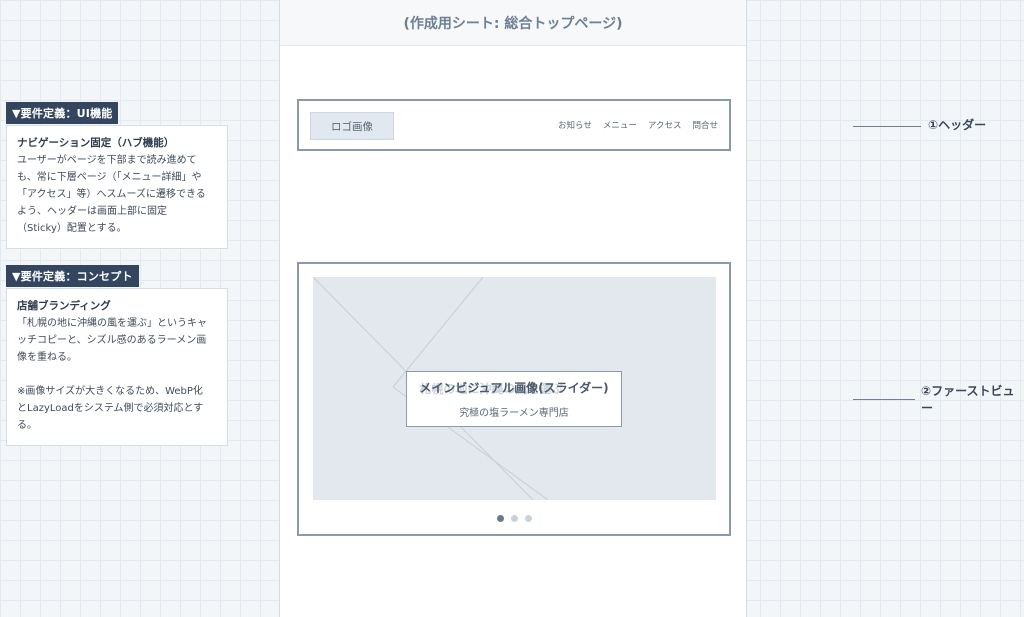  Describe the element at coordinates (72, 276) in the screenshot. I see `requirement-tag-concept: ▼要件定義：コンセプト` at that location.